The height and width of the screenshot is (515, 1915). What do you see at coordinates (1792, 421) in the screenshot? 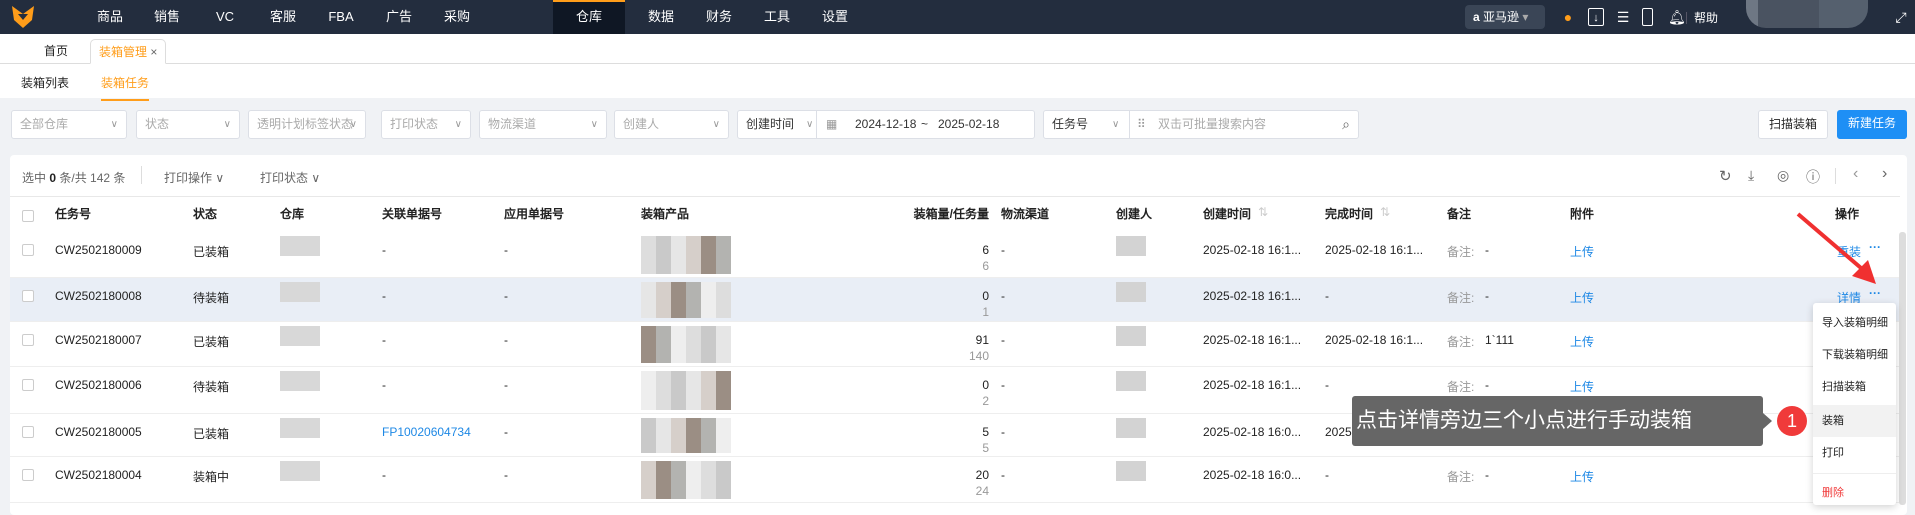
I see `step-badge: 1` at bounding box center [1792, 421].